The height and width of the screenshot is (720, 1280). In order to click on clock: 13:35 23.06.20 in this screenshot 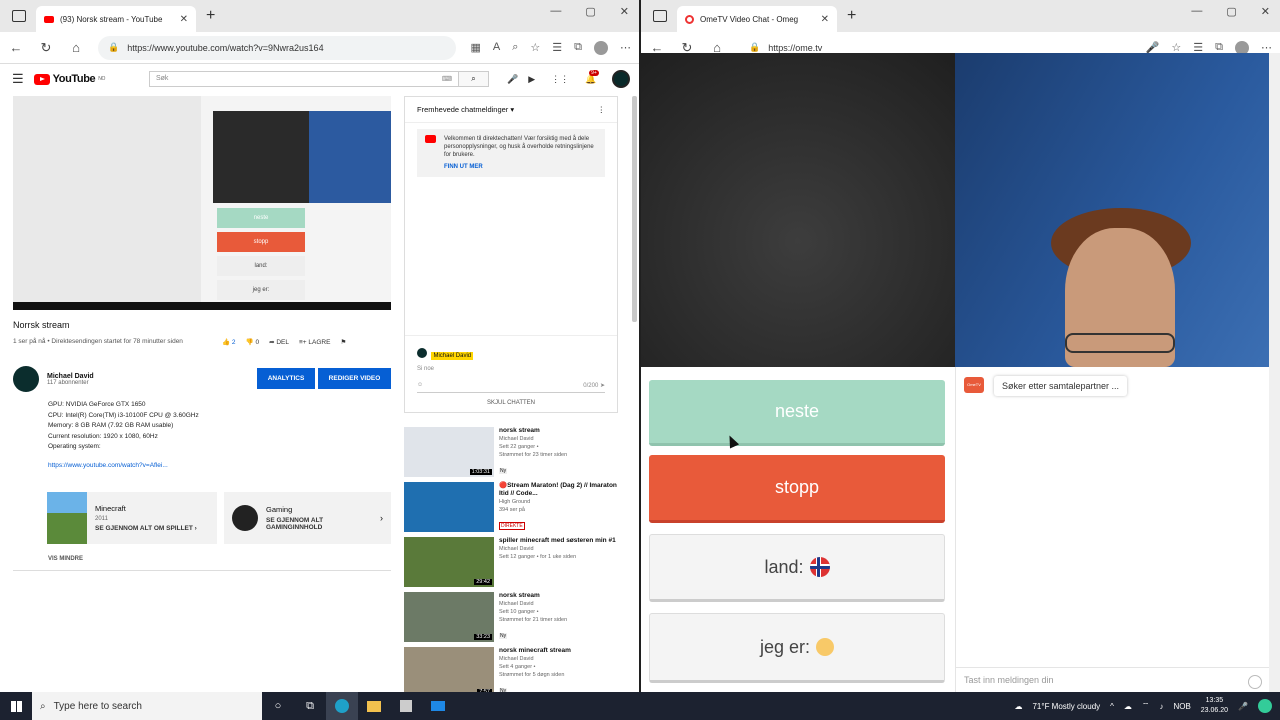, I will do `click(1214, 706)`.